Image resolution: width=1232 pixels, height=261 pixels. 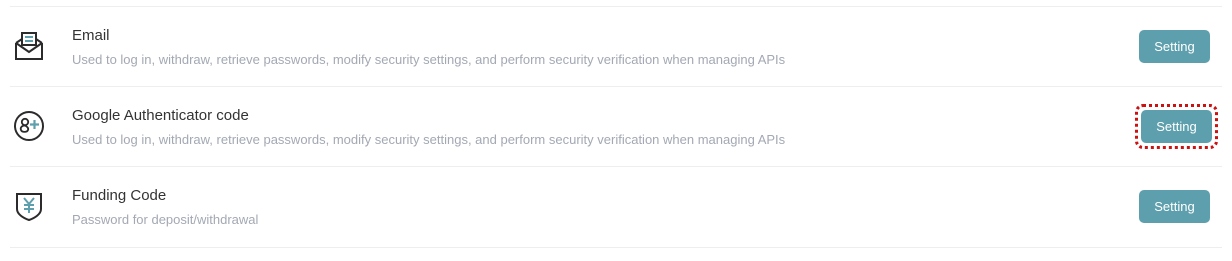 I want to click on email-icon, so click(x=29, y=46).